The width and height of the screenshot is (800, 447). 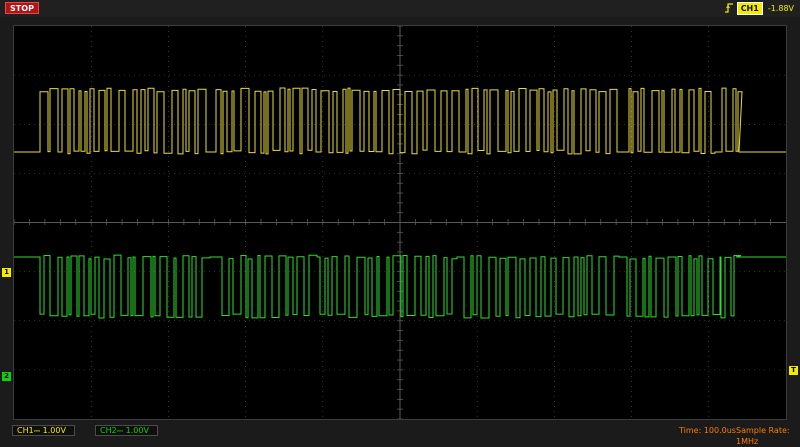 I want to click on trigger-level-readout: -1.88V, so click(x=780, y=8).